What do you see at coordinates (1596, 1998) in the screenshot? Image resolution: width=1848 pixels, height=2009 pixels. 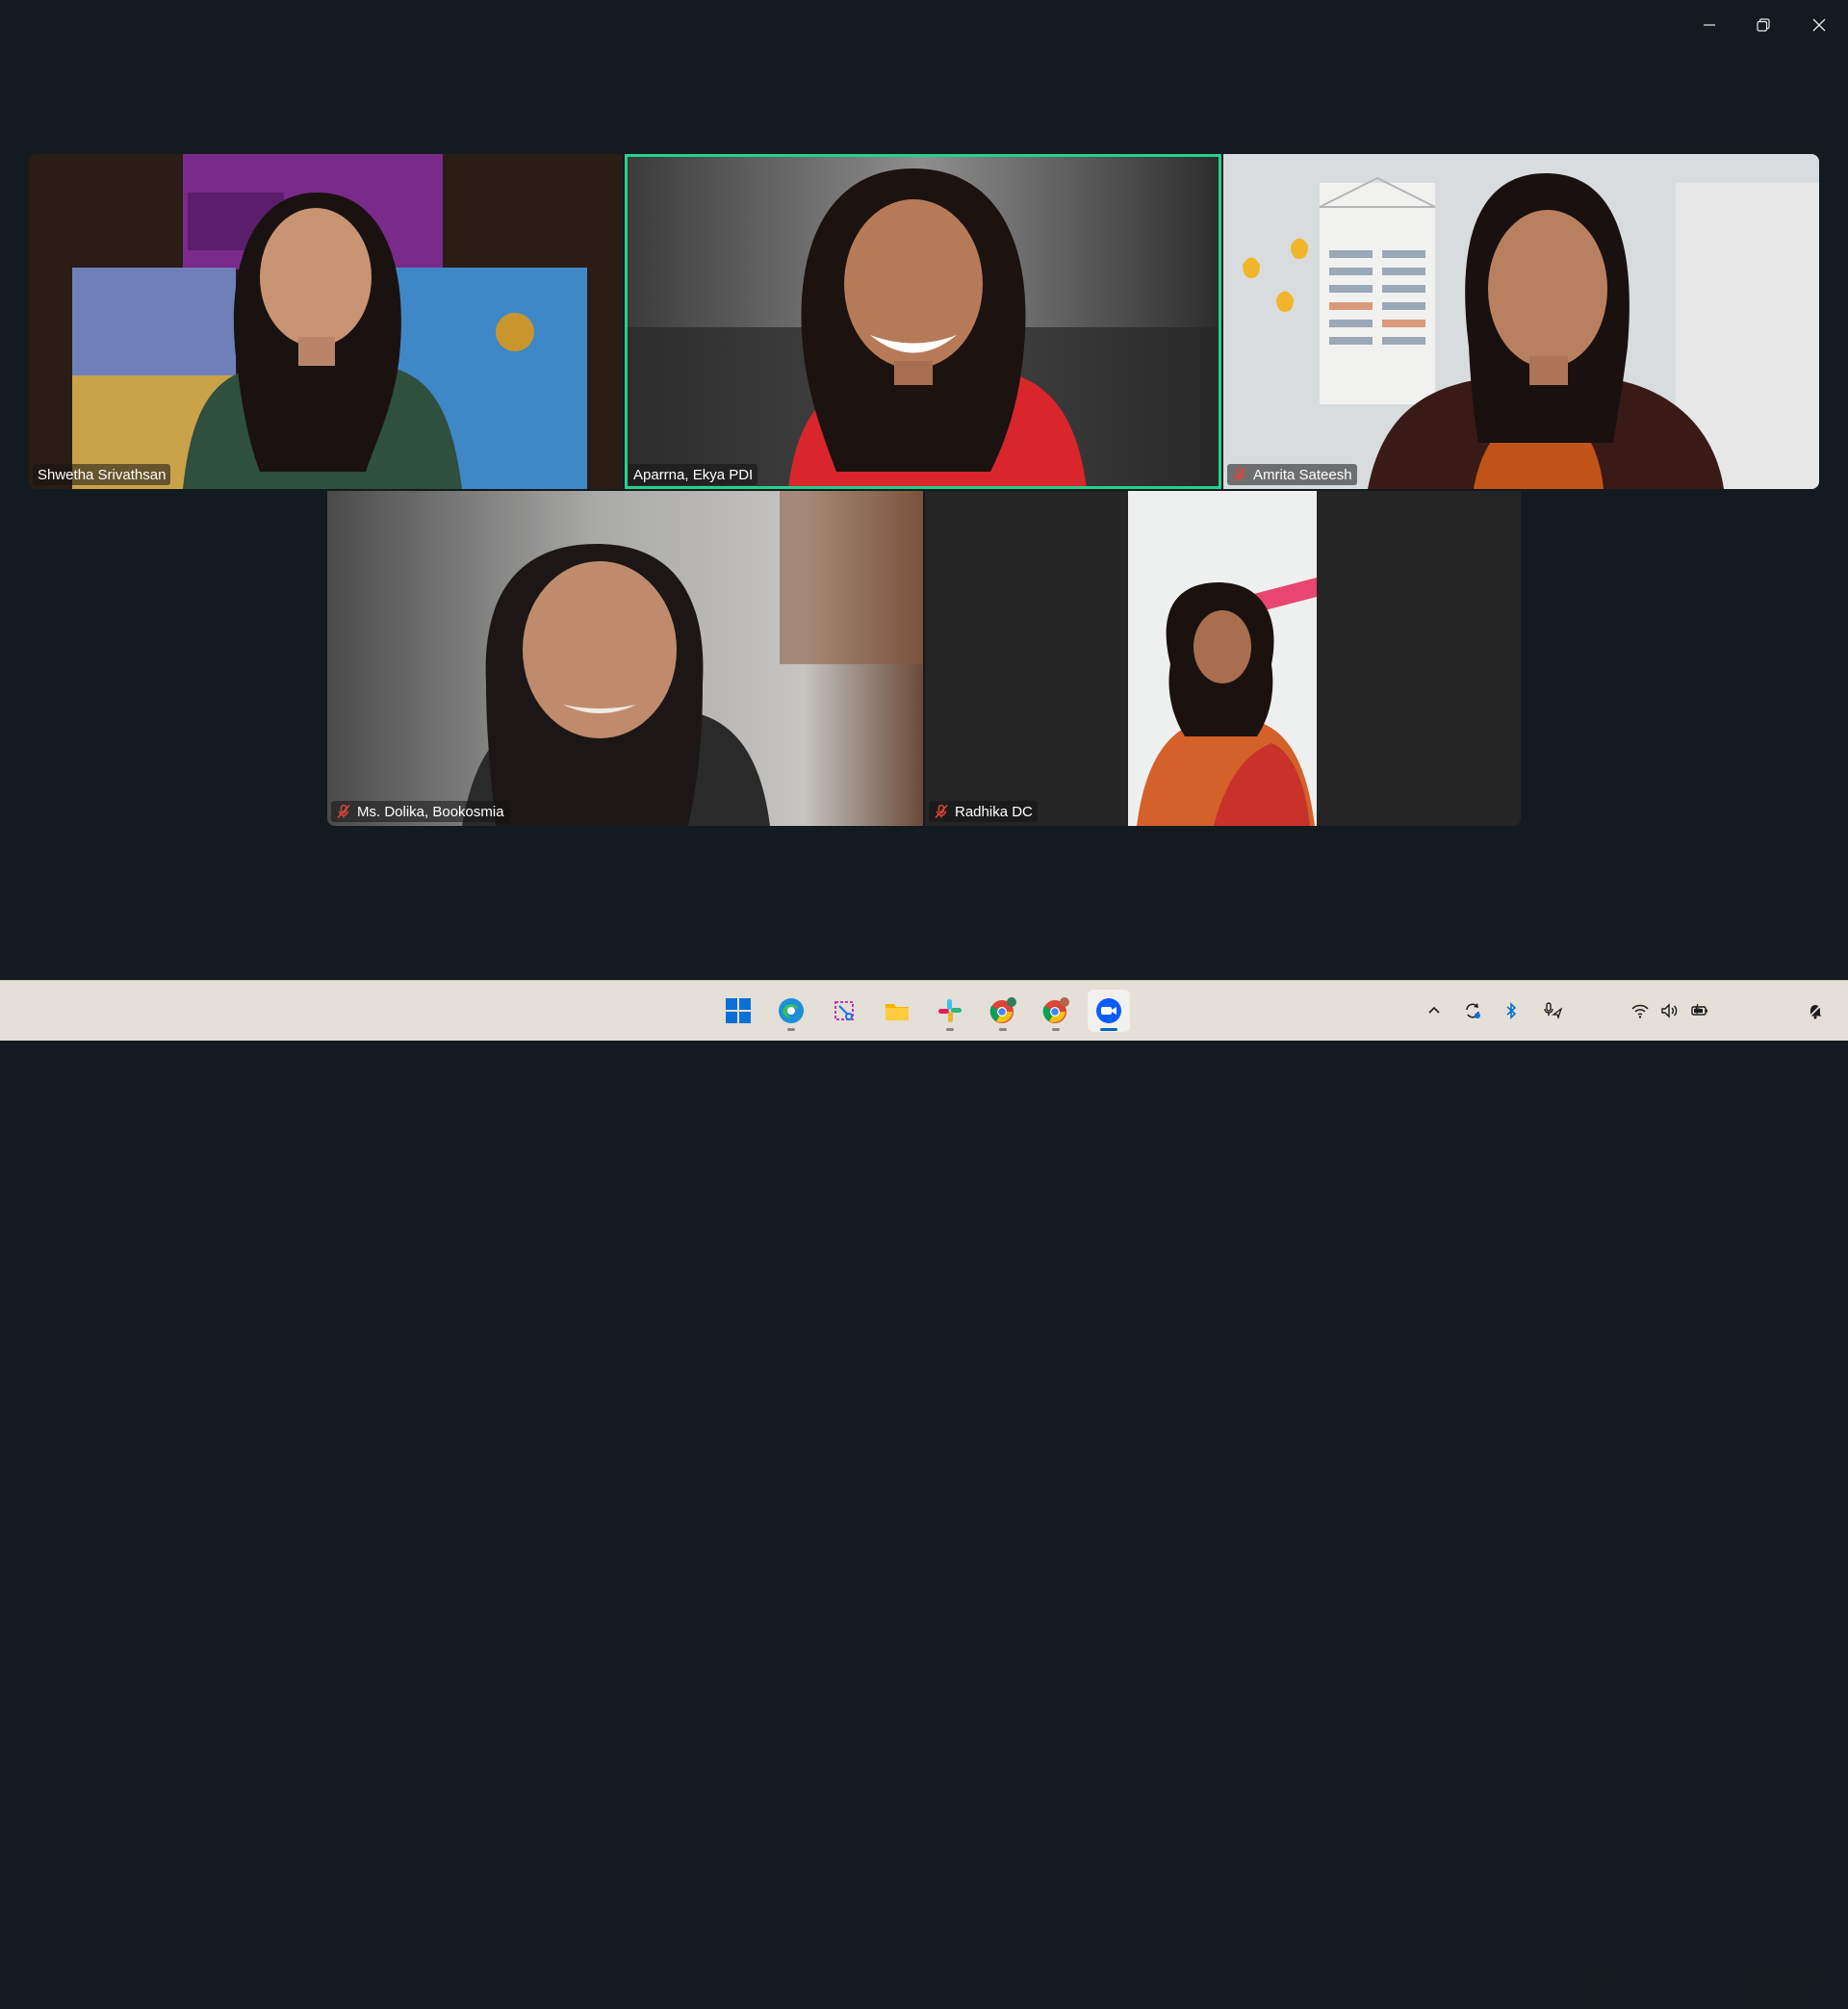 I see `region-code: IN` at bounding box center [1596, 1998].